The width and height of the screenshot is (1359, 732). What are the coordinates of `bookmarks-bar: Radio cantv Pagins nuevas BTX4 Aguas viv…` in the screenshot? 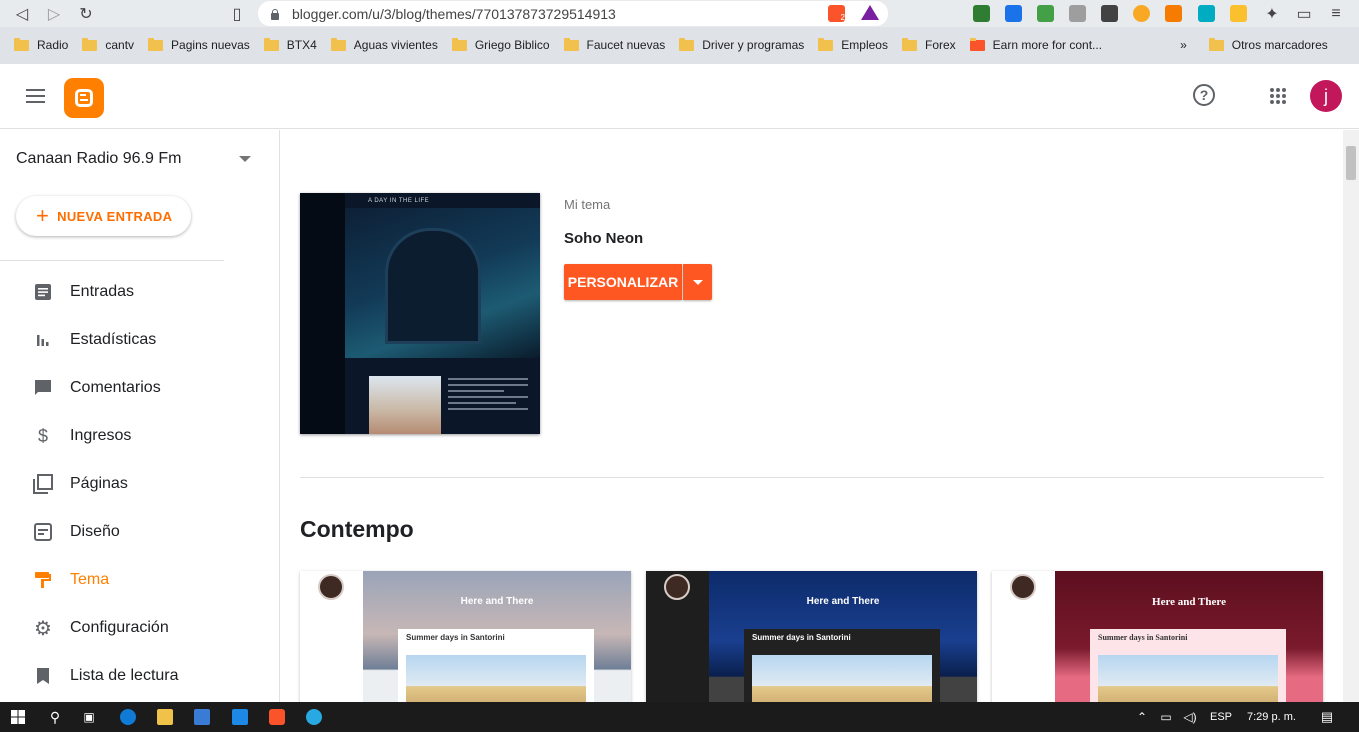 It's located at (679, 45).